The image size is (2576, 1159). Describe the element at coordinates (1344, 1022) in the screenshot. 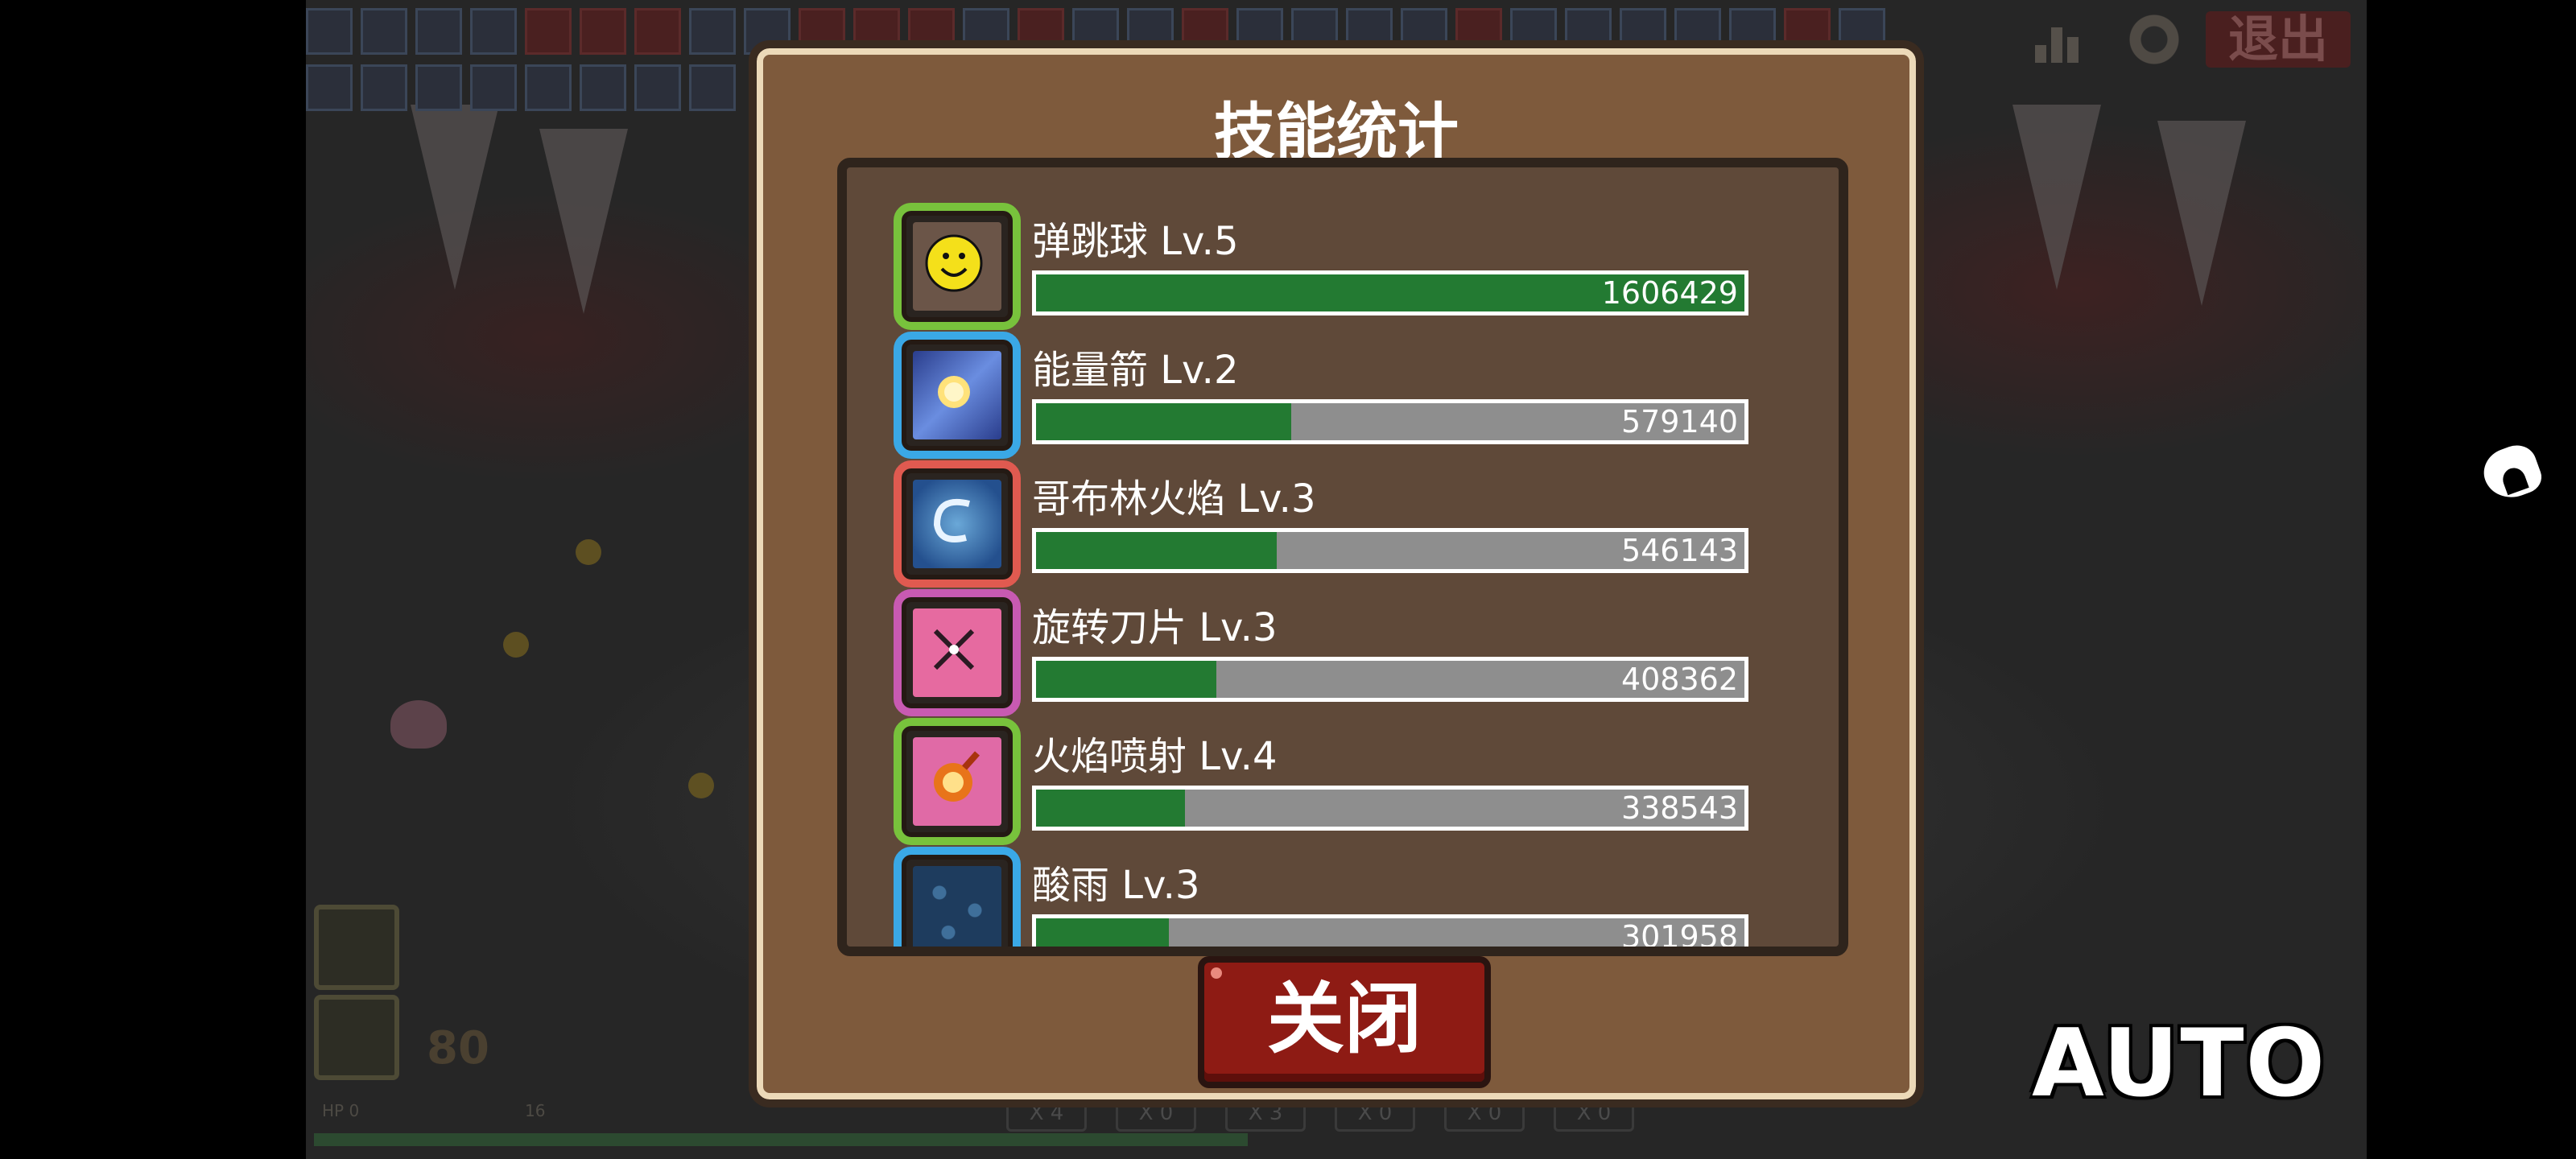

I see `close-button: 关闭` at that location.